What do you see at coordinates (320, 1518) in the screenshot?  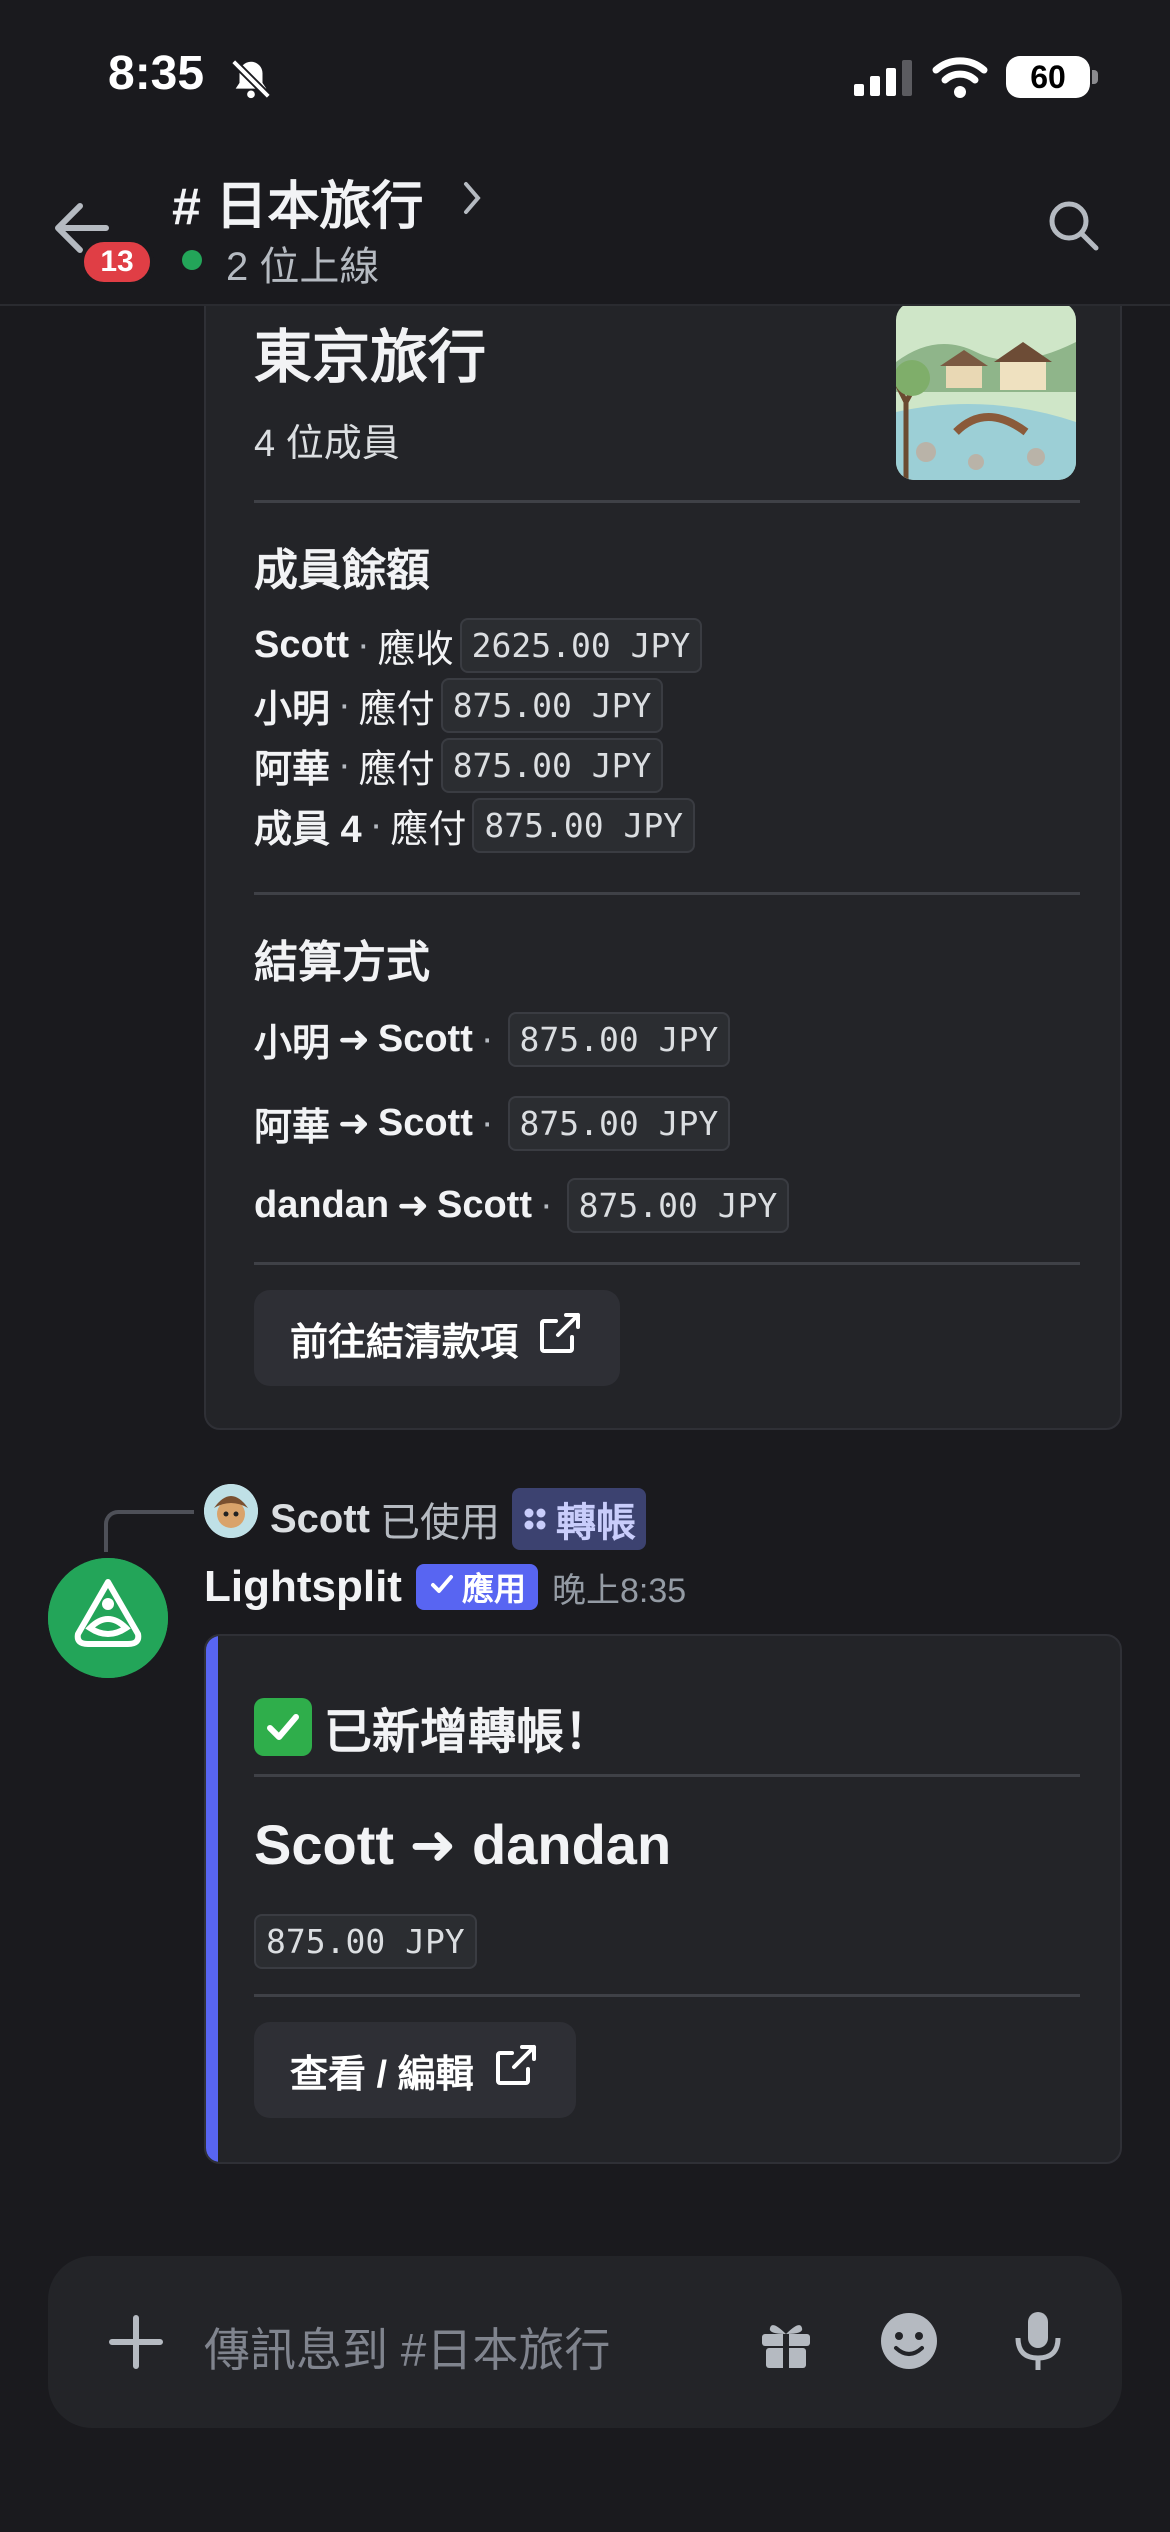 I see `reply-username: Scott` at bounding box center [320, 1518].